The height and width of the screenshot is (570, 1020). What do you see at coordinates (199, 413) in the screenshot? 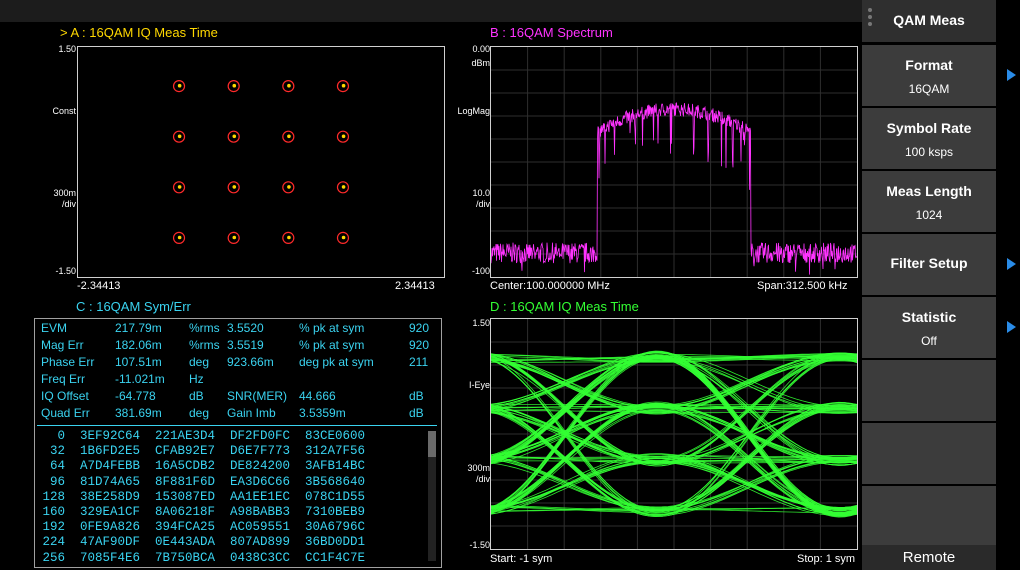
I see `metric-cell: deg` at bounding box center [199, 413].